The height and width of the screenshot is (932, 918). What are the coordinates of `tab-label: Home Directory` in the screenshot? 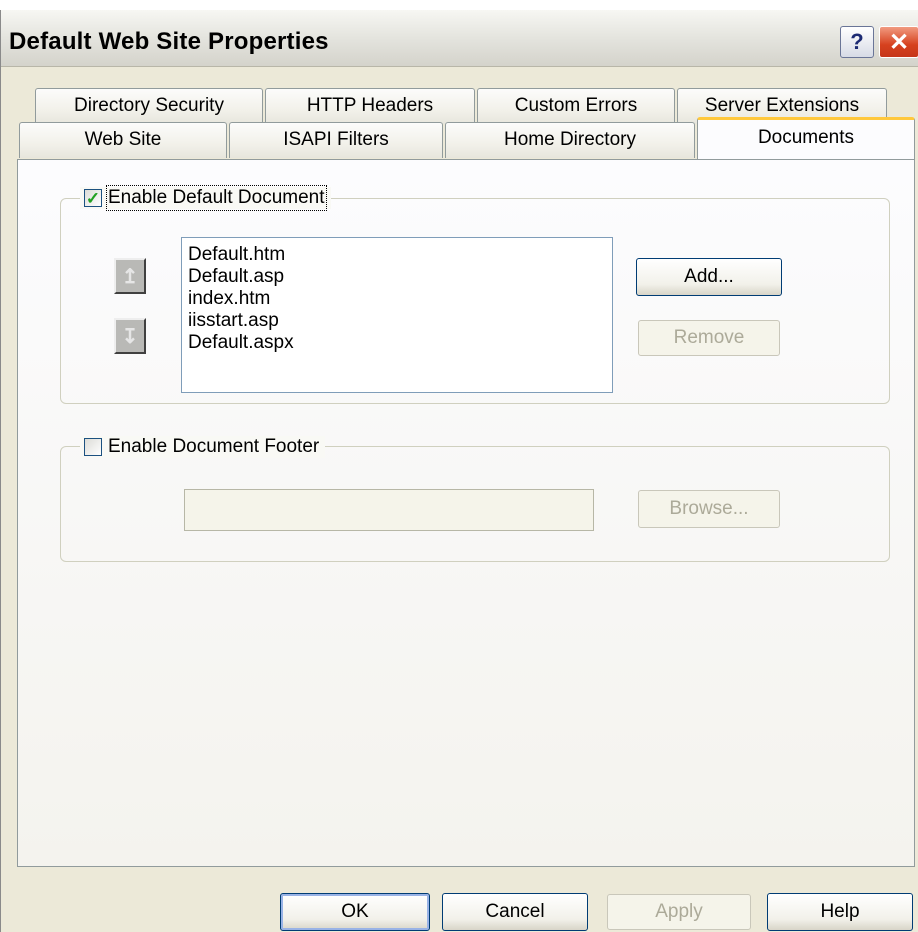 It's located at (570, 139).